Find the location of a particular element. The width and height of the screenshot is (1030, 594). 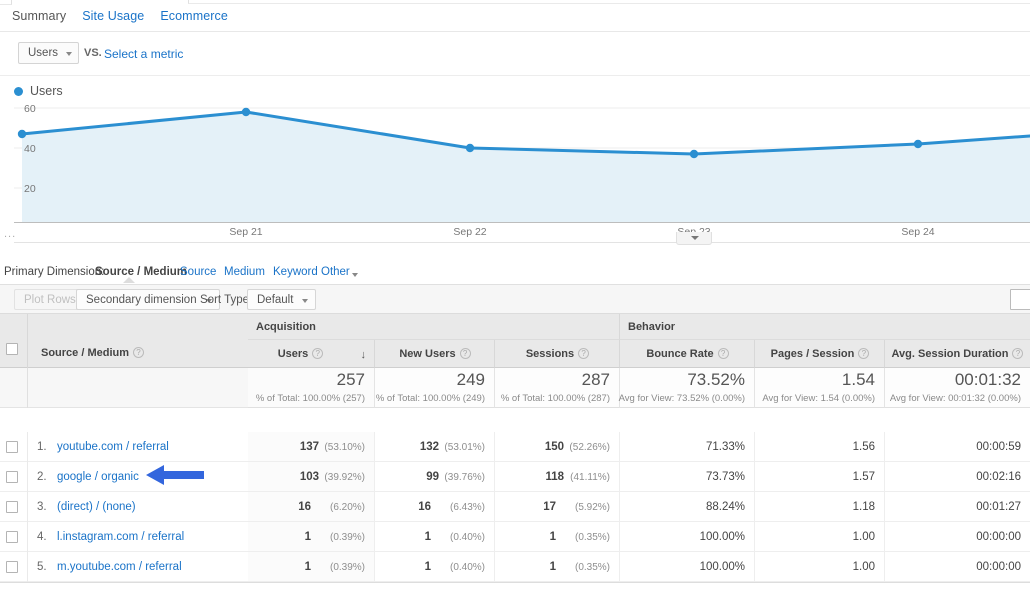

primary-dimension-source: Source is located at coordinates (198, 272).